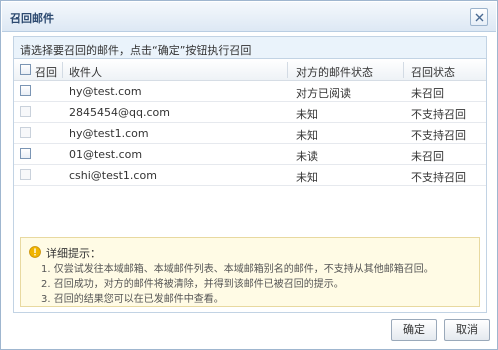  What do you see at coordinates (250, 154) in the screenshot?
I see `table-row: 01@test.com 未读 未召回` at bounding box center [250, 154].